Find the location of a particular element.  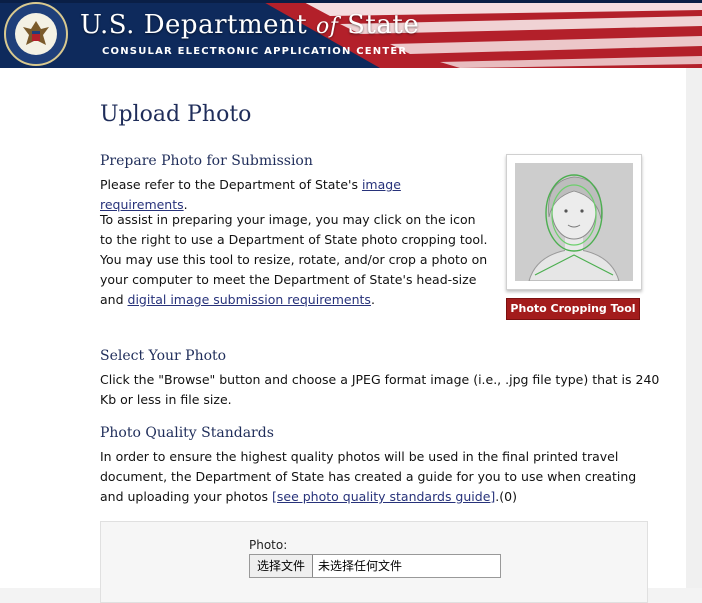

photo-quality-guide-link: [see photo quality standards guide] is located at coordinates (383, 496).